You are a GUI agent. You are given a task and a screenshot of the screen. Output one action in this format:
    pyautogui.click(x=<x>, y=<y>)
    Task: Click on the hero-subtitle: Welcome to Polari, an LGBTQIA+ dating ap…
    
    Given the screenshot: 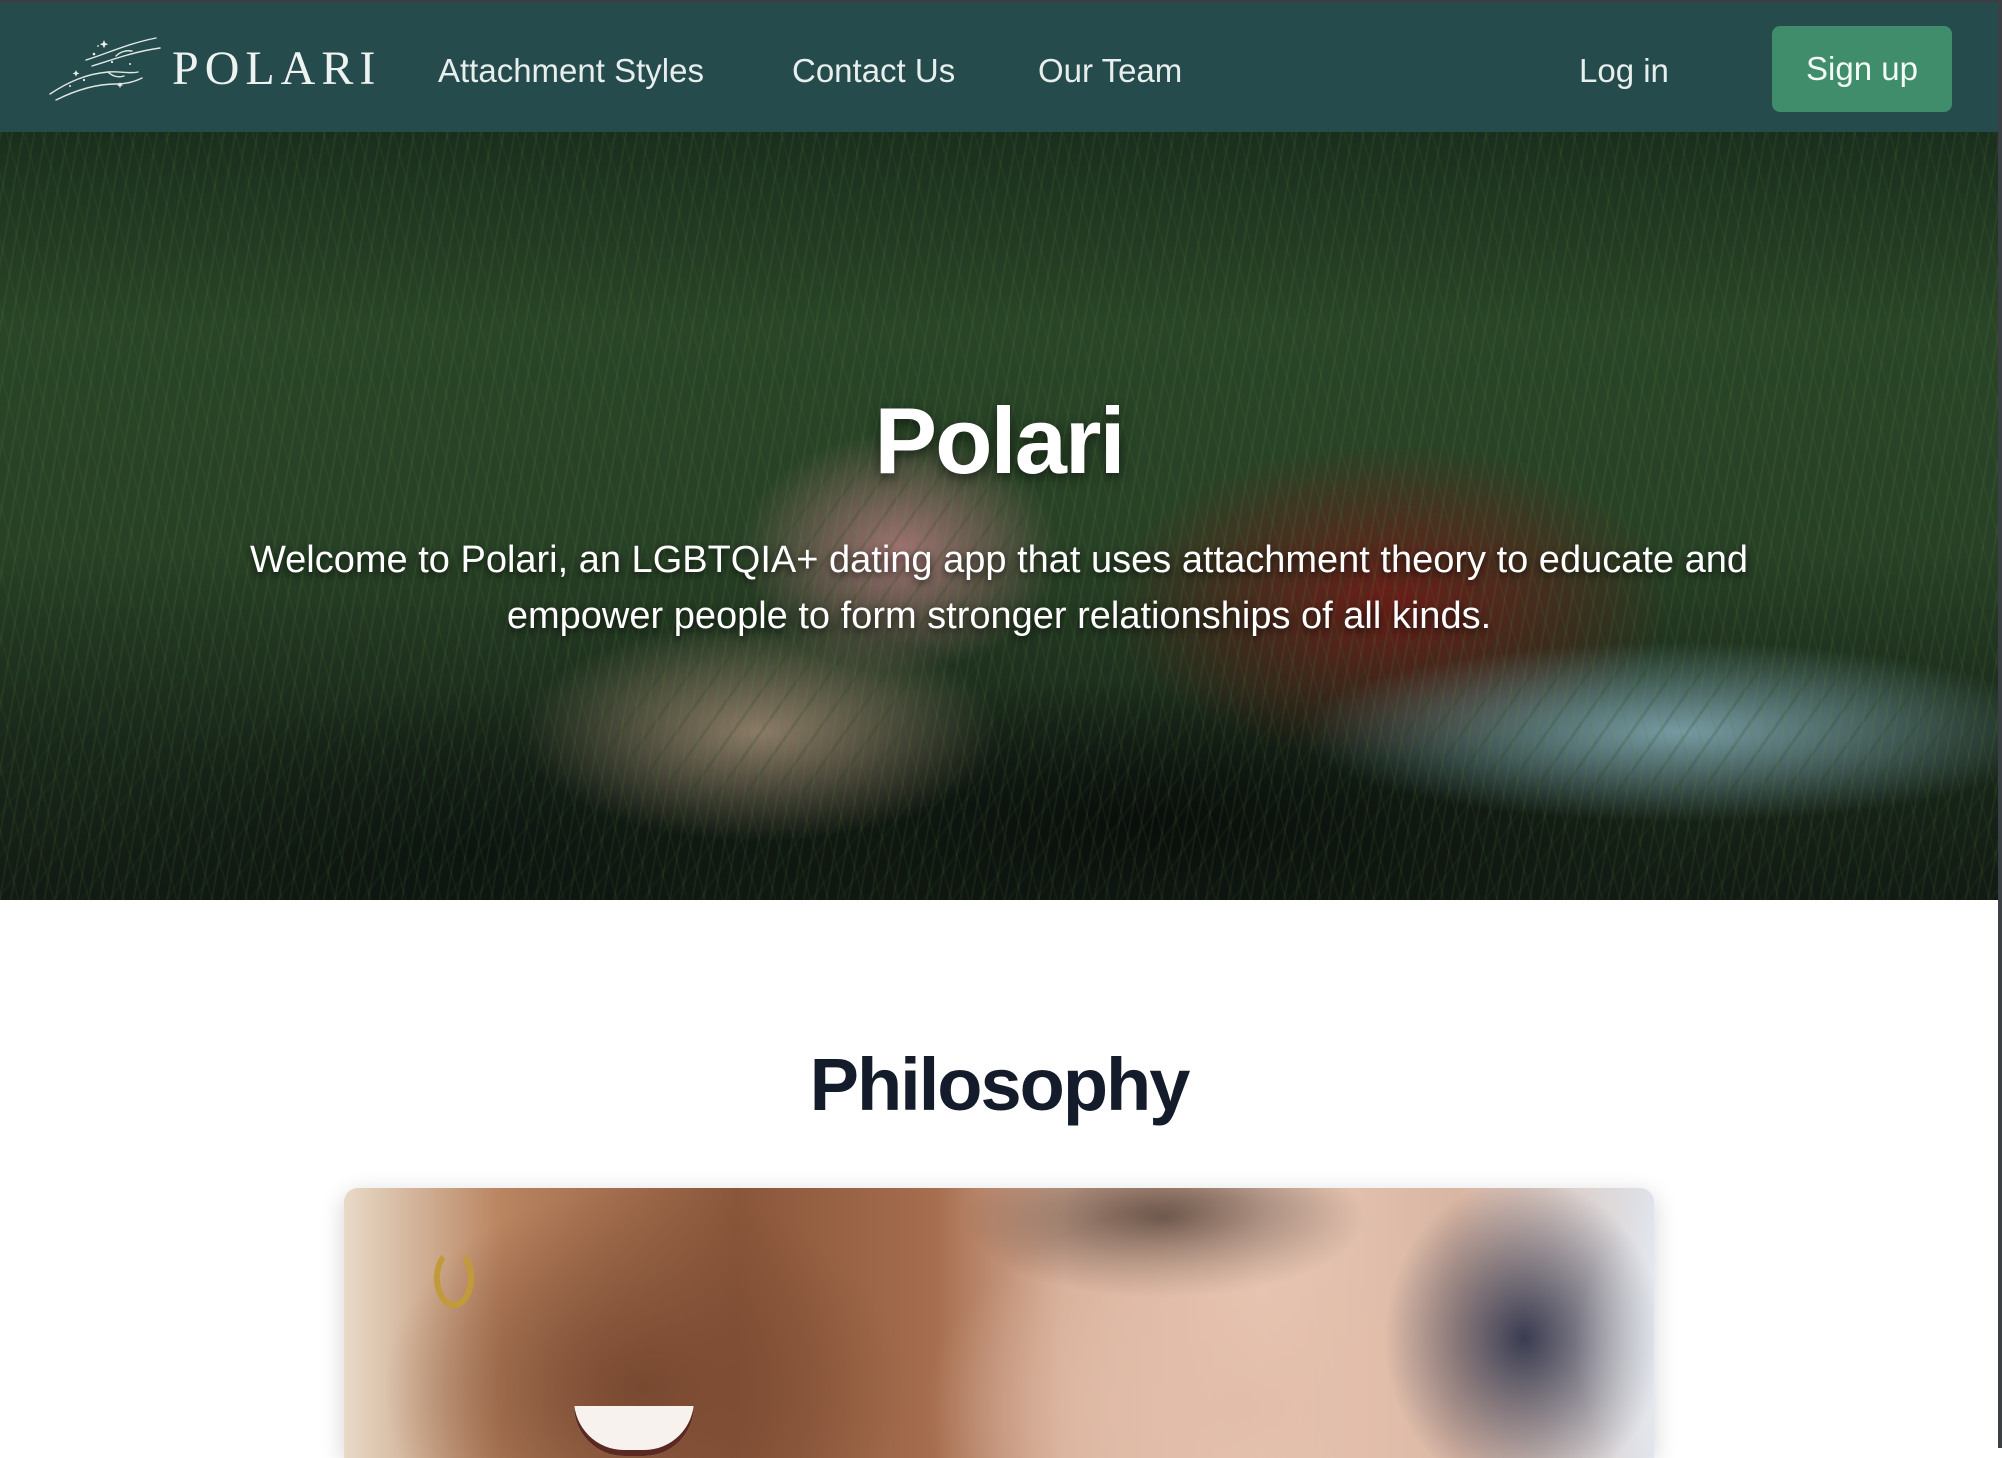 What is the action you would take?
    pyautogui.click(x=998, y=588)
    